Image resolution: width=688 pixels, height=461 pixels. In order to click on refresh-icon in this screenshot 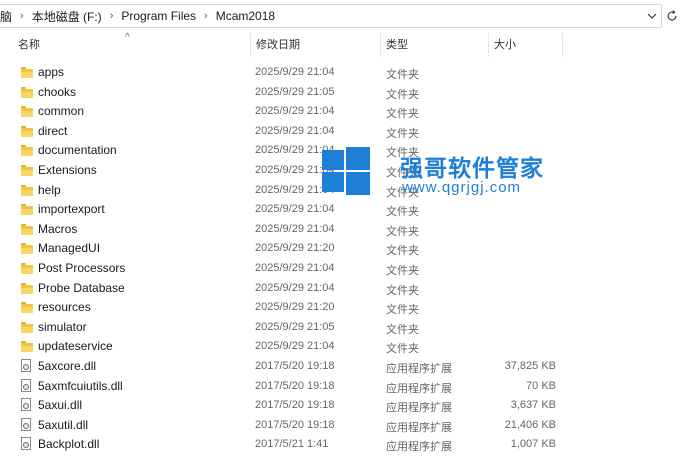, I will do `click(672, 16)`.